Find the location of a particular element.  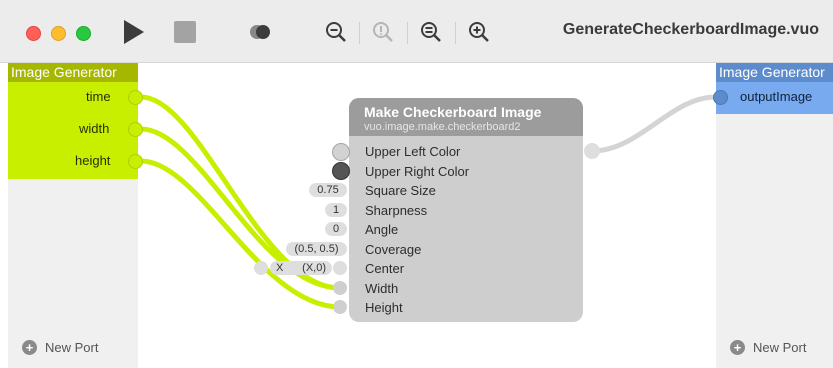

zoom-in-icon is located at coordinates (479, 32).